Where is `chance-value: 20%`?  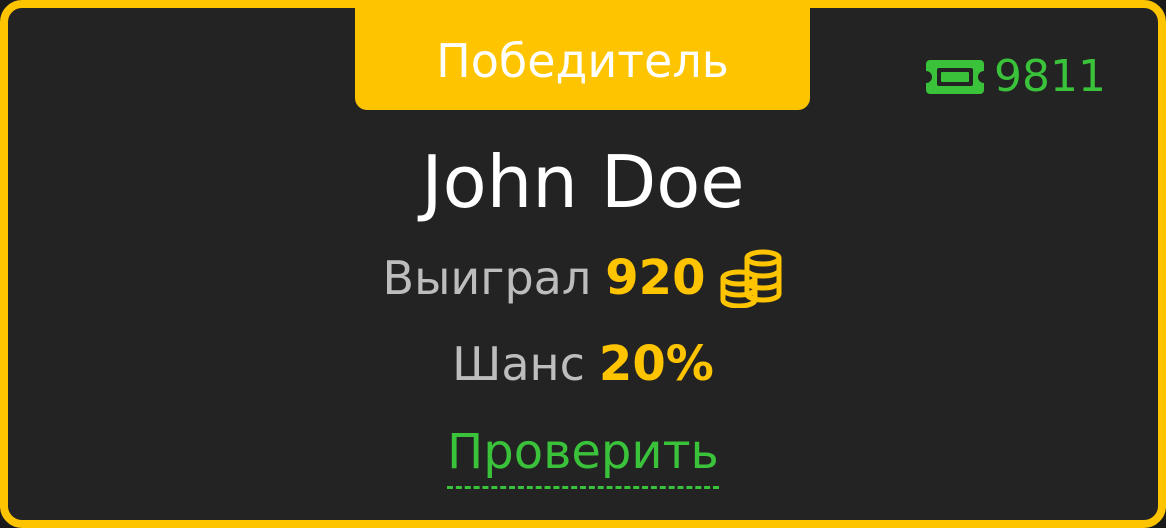 chance-value: 20% is located at coordinates (656, 364).